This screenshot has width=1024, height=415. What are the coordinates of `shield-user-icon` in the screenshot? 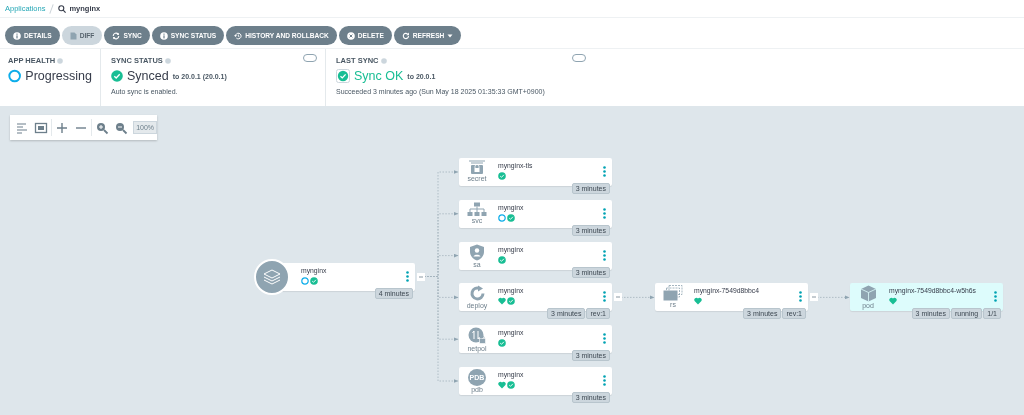 It's located at (477, 252).